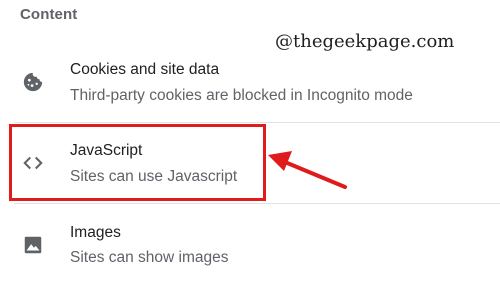  Describe the element at coordinates (149, 257) in the screenshot. I see `settings-item-subtitle: Sites can show images` at that location.